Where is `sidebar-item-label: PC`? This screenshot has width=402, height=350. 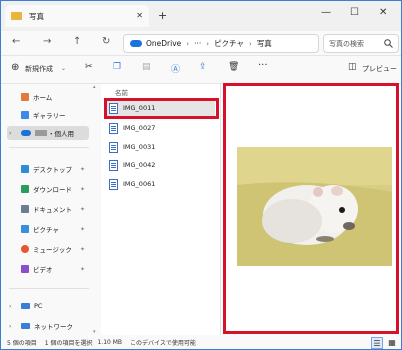 sidebar-item-label: PC is located at coordinates (38, 306).